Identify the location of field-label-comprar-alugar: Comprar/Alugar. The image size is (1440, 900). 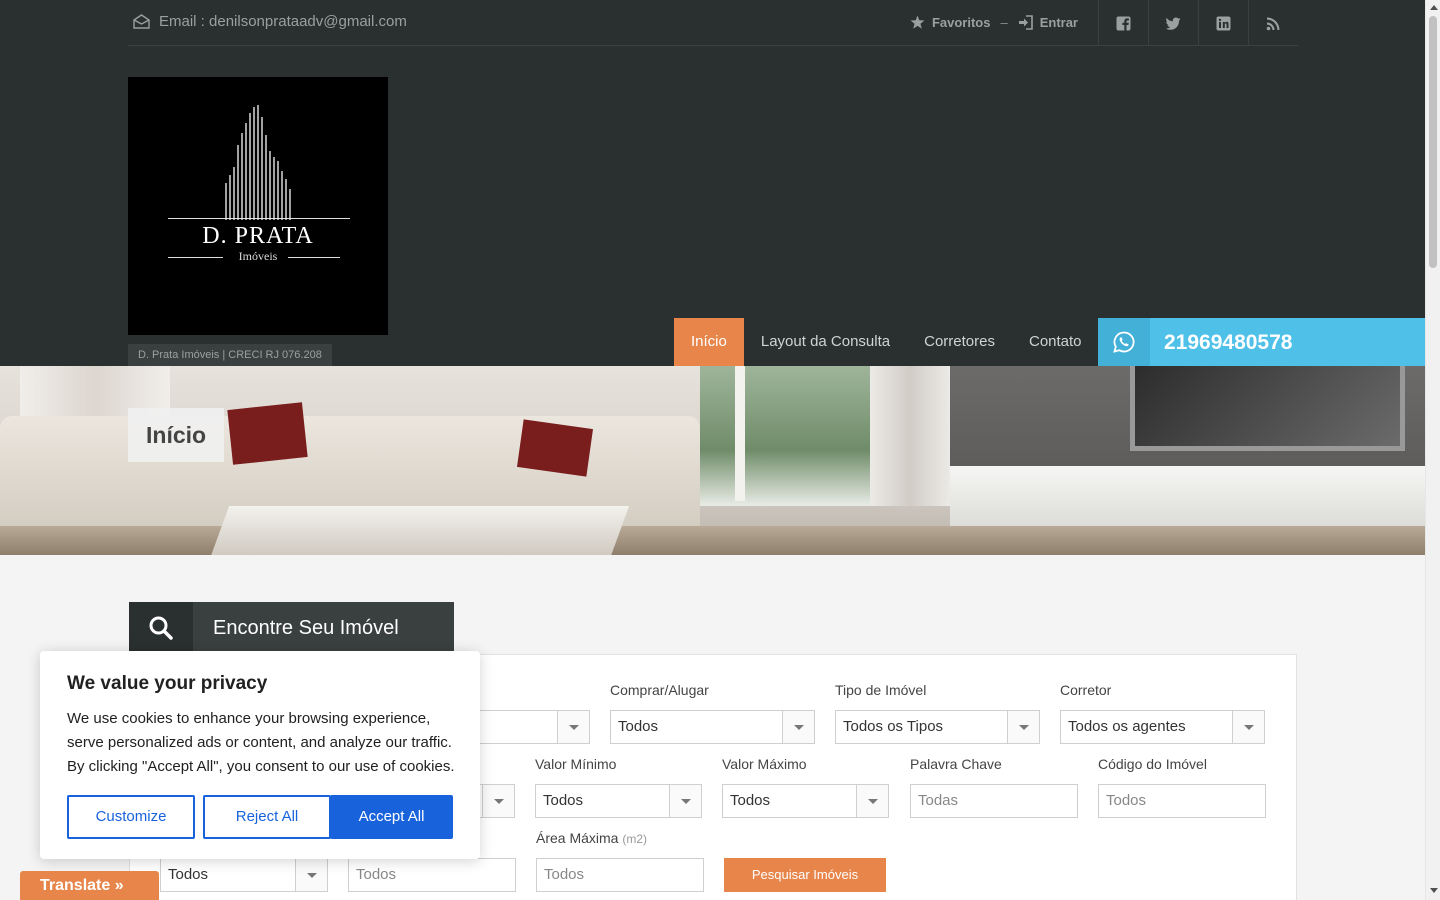
(659, 690).